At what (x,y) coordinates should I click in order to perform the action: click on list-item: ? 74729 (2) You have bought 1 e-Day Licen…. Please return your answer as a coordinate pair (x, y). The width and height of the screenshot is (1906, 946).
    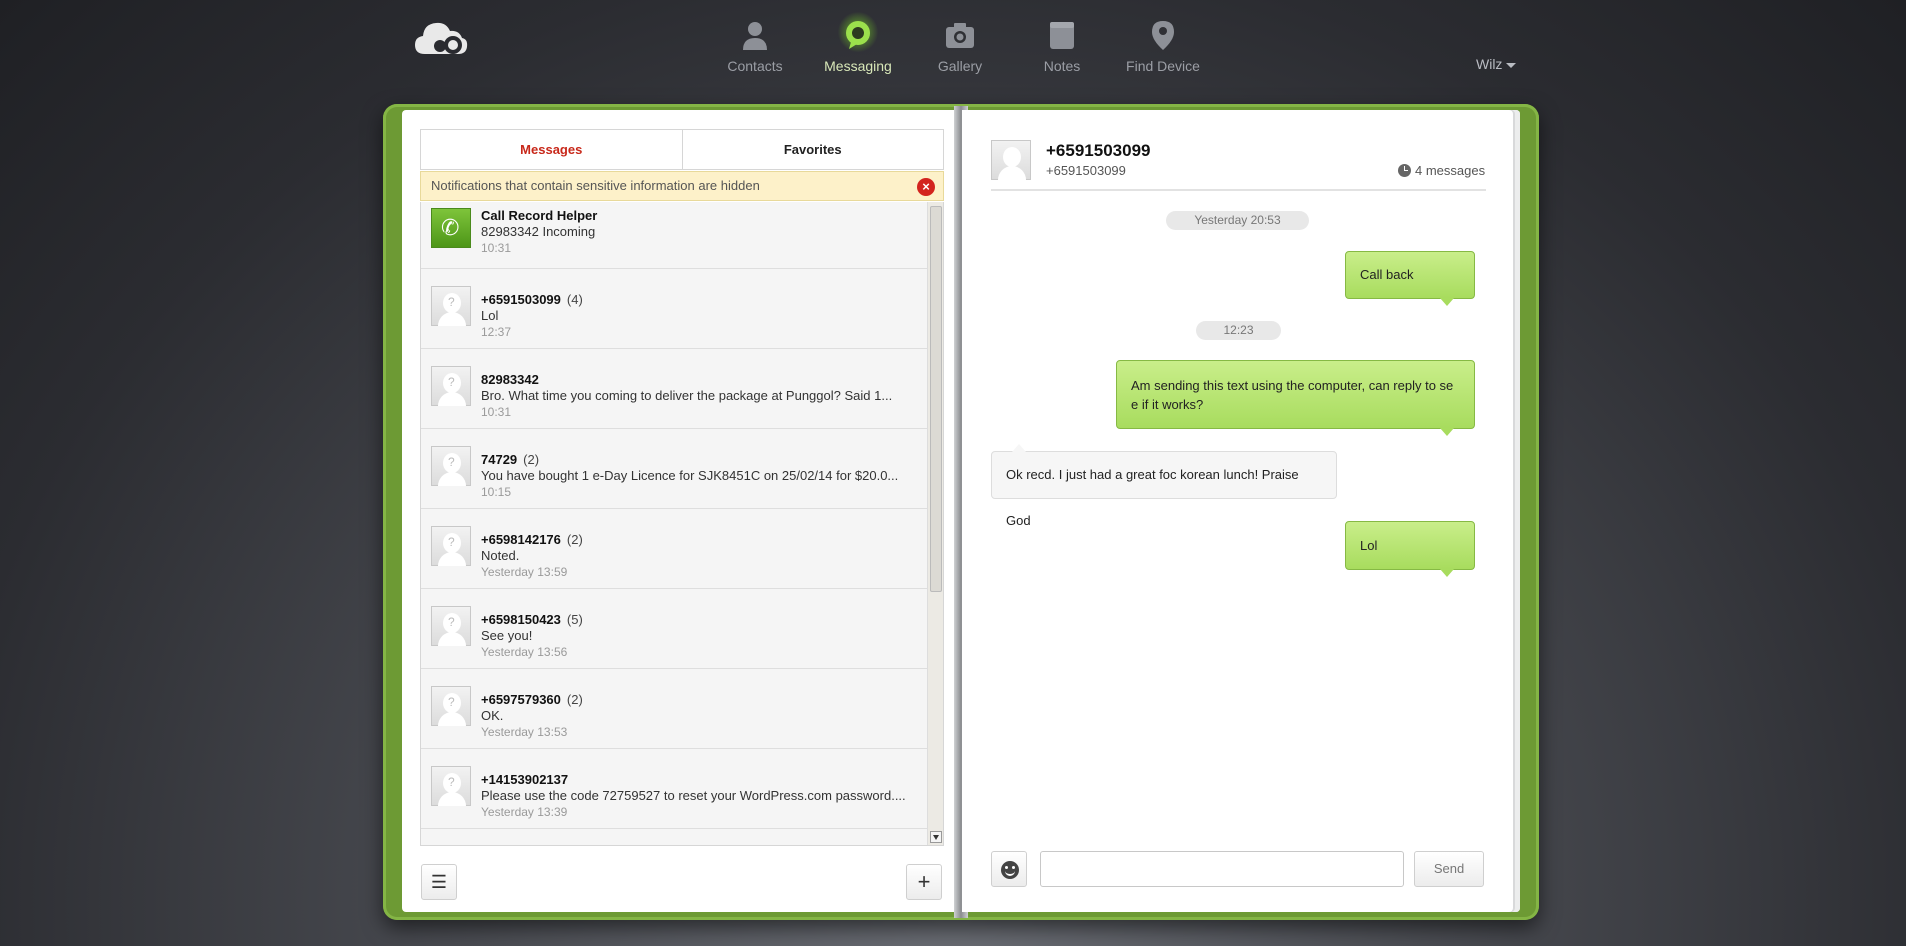
    Looking at the image, I should click on (674, 469).